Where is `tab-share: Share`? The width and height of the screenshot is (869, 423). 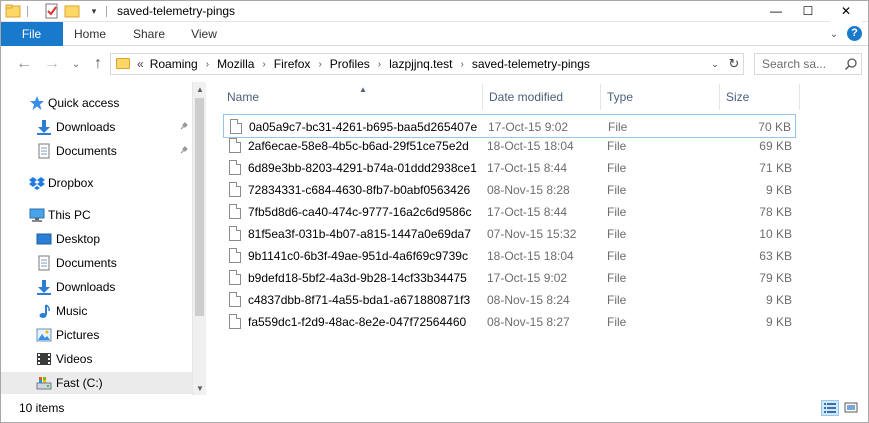
tab-share: Share is located at coordinates (149, 34).